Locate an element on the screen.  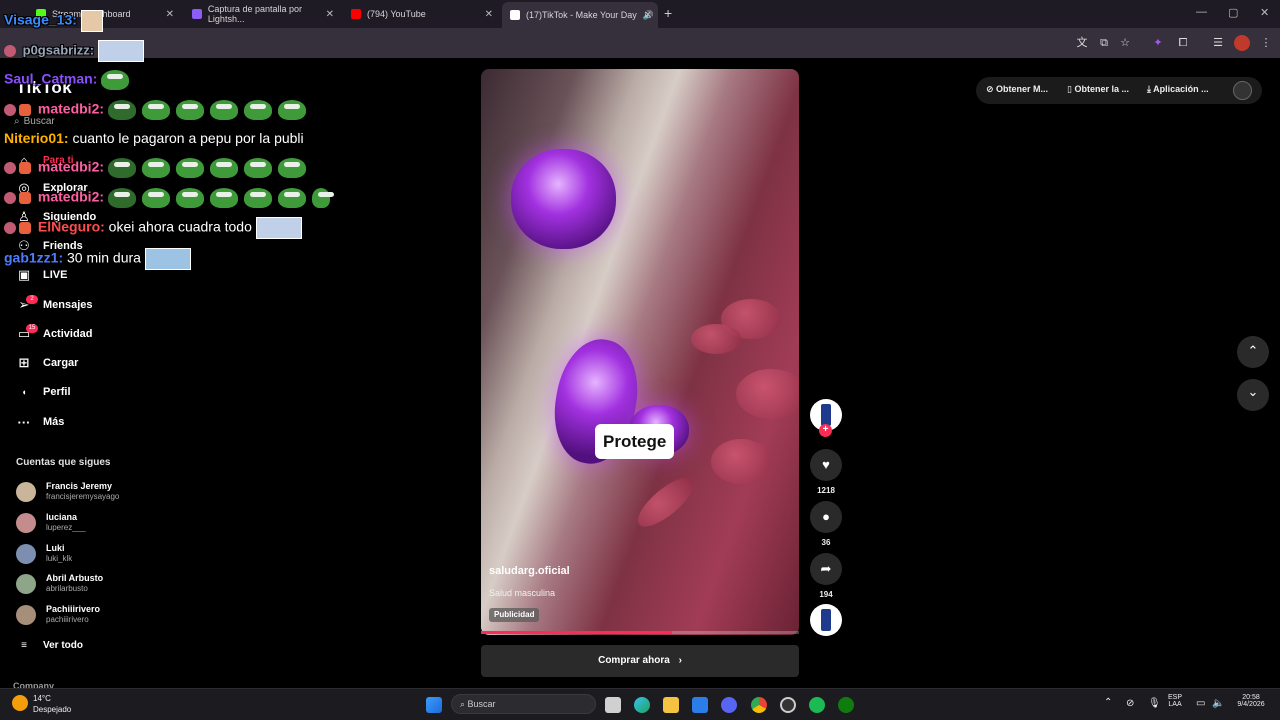
follow-plus-icon: + is located at coordinates (825, 430).